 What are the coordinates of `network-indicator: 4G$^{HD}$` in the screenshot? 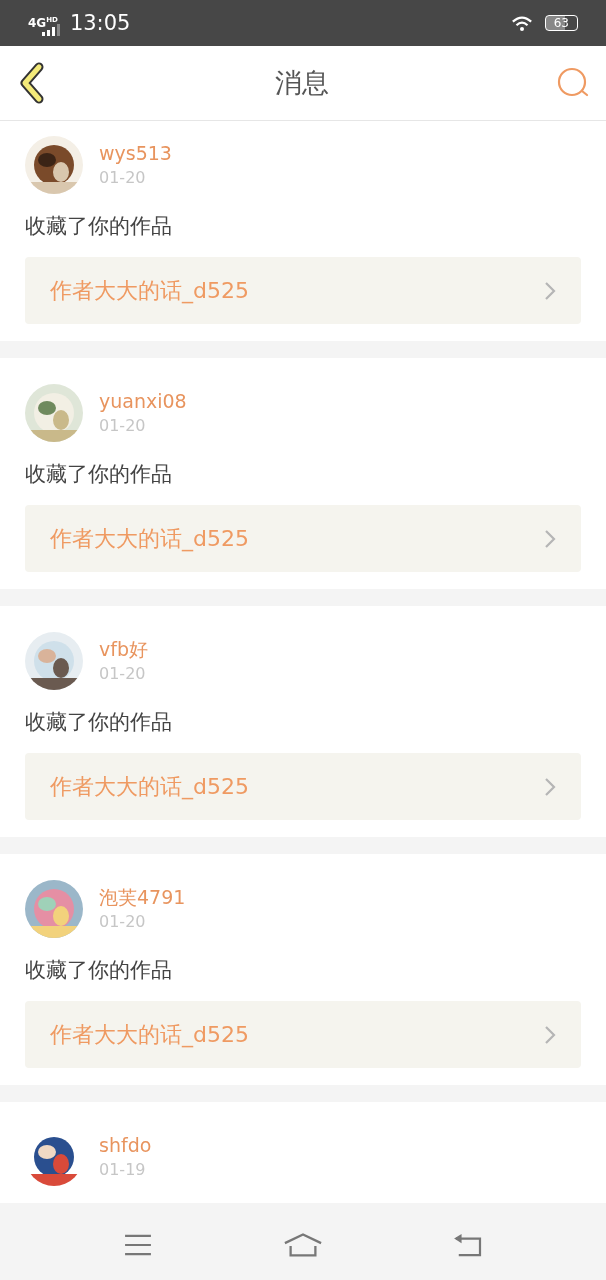 It's located at (43, 23).